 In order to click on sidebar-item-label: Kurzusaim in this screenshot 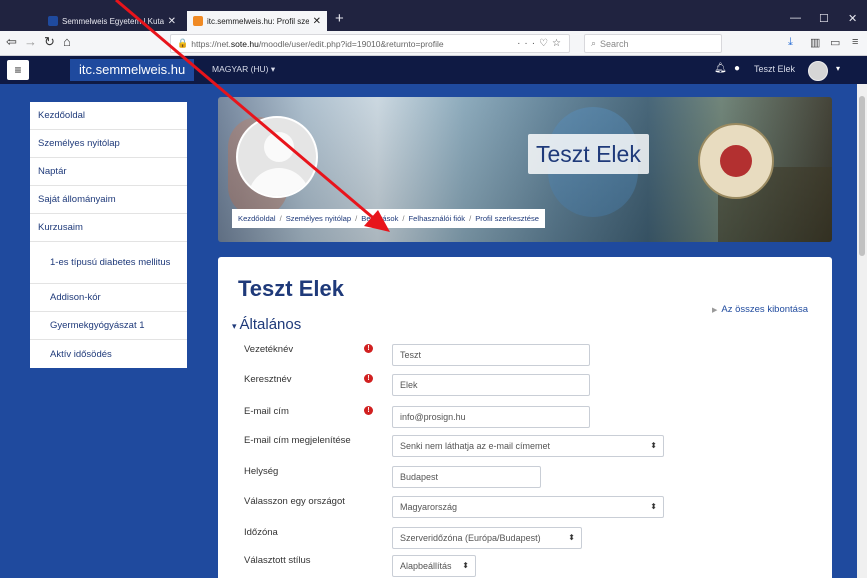, I will do `click(60, 227)`.